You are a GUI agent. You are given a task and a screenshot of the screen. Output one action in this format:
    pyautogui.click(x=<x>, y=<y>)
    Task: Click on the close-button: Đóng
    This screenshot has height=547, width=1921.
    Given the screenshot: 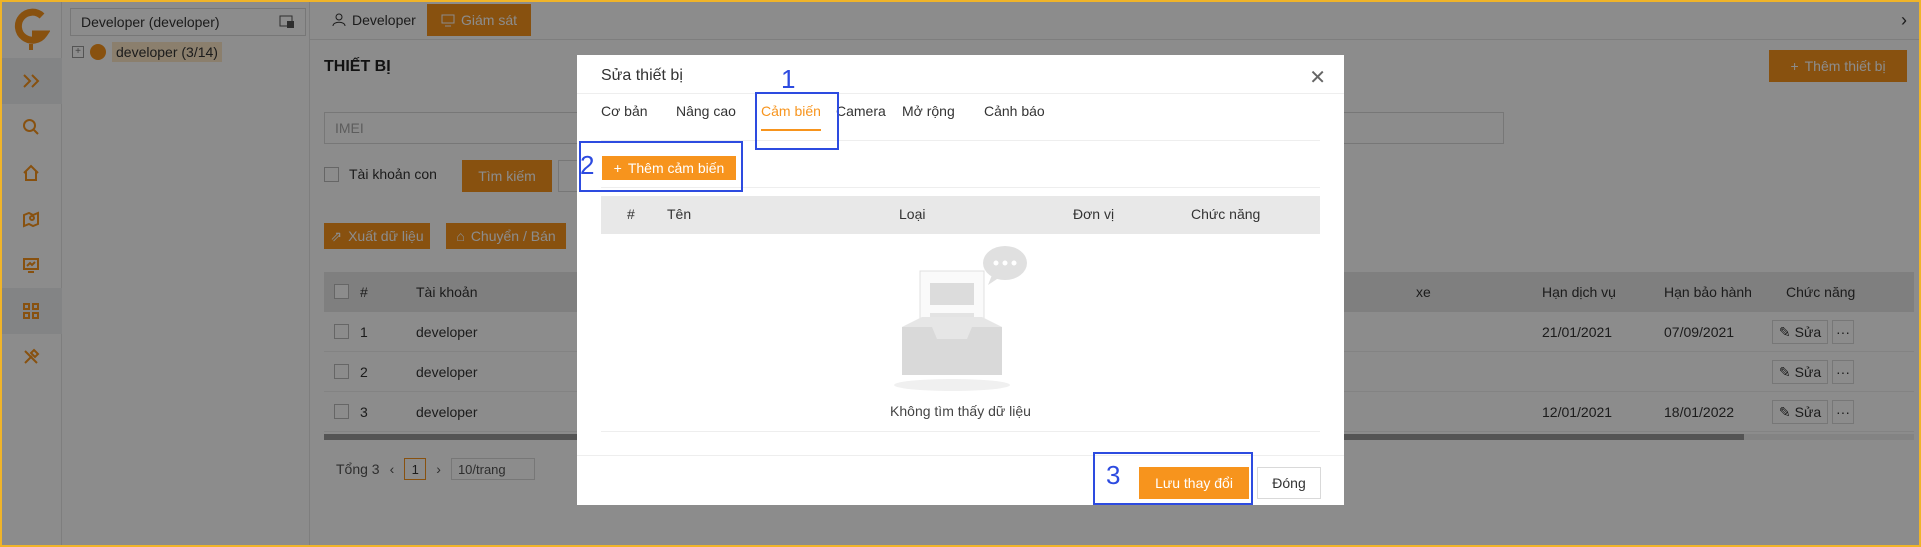 What is the action you would take?
    pyautogui.click(x=1289, y=483)
    